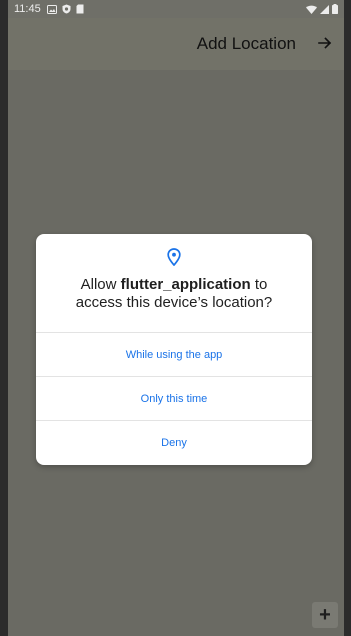 This screenshot has height=636, width=351. Describe the element at coordinates (174, 442) in the screenshot. I see `deny-button: Deny` at that location.